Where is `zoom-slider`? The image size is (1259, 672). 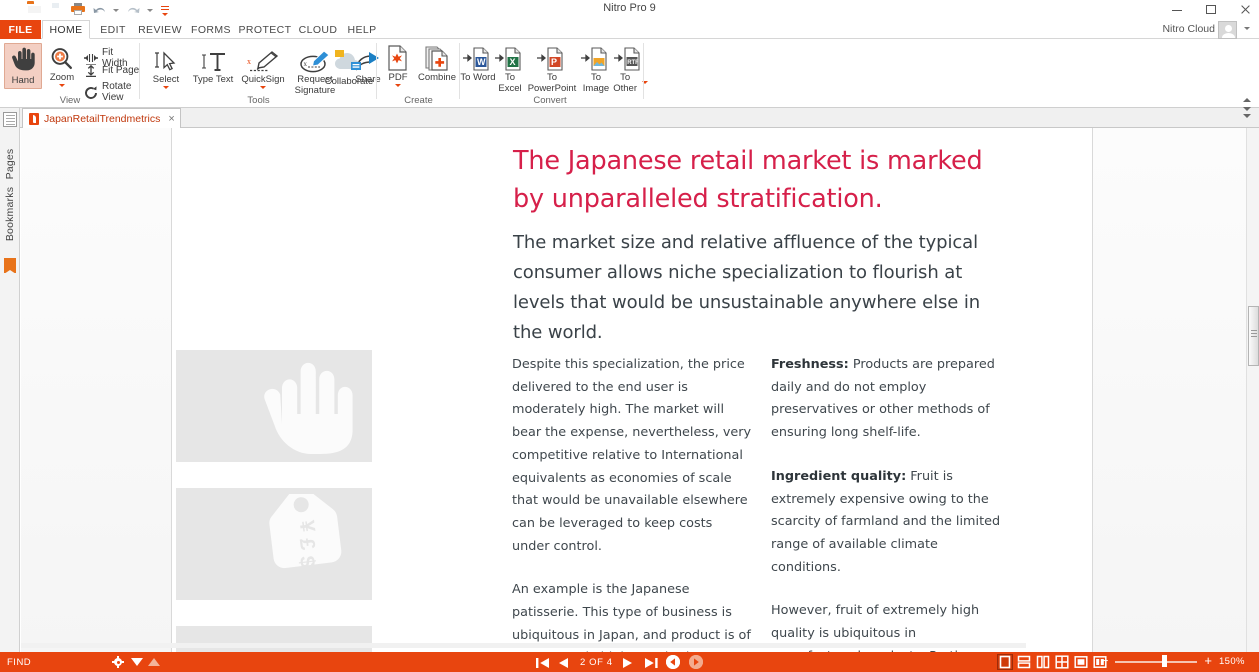 zoom-slider is located at coordinates (1156, 661).